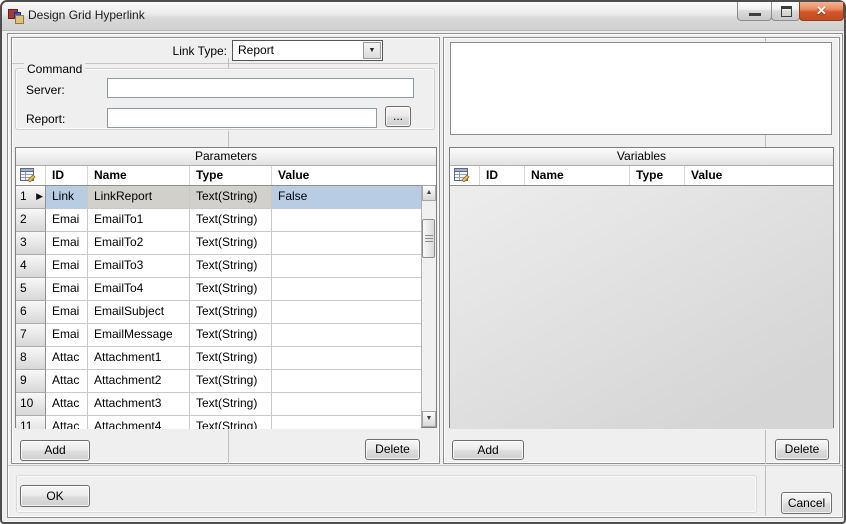 The height and width of the screenshot is (524, 846). Describe the element at coordinates (139, 220) in the screenshot. I see `cell-name: EmailTo1` at that location.